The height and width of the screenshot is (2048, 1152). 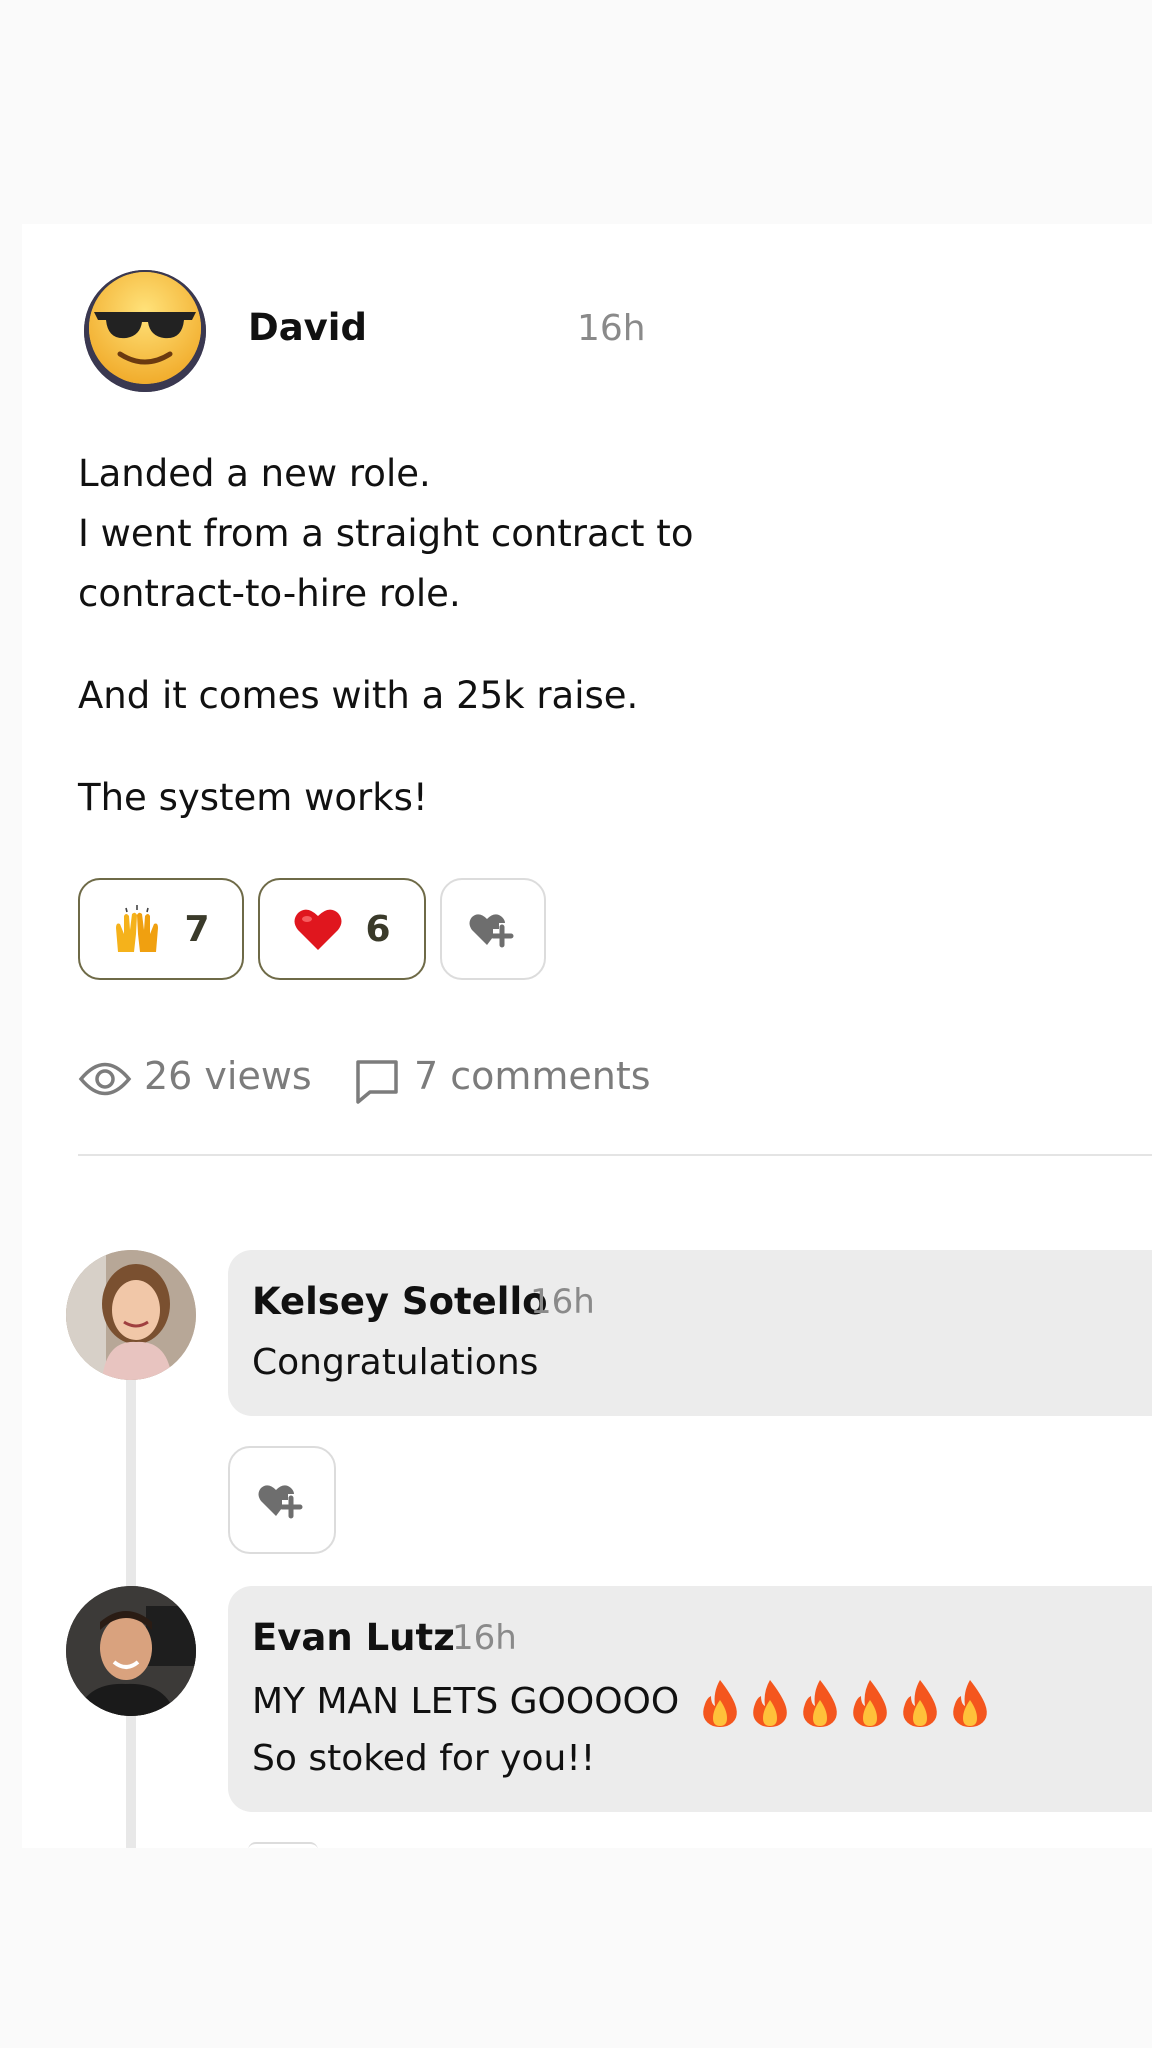 I want to click on post-body-line: Landed a new role., so click(x=254, y=473).